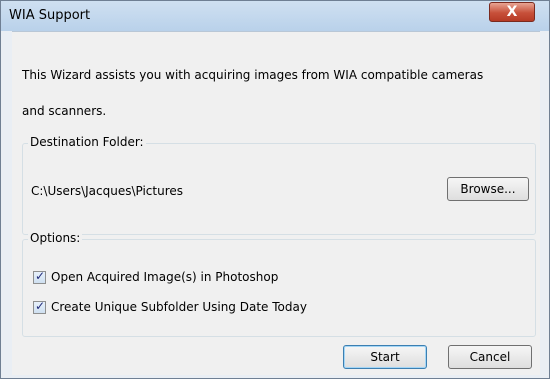 The image size is (550, 379). What do you see at coordinates (164, 277) in the screenshot?
I see `open-in-photoshop-label: Open Acquired Image(s) in Photoshop` at bounding box center [164, 277].